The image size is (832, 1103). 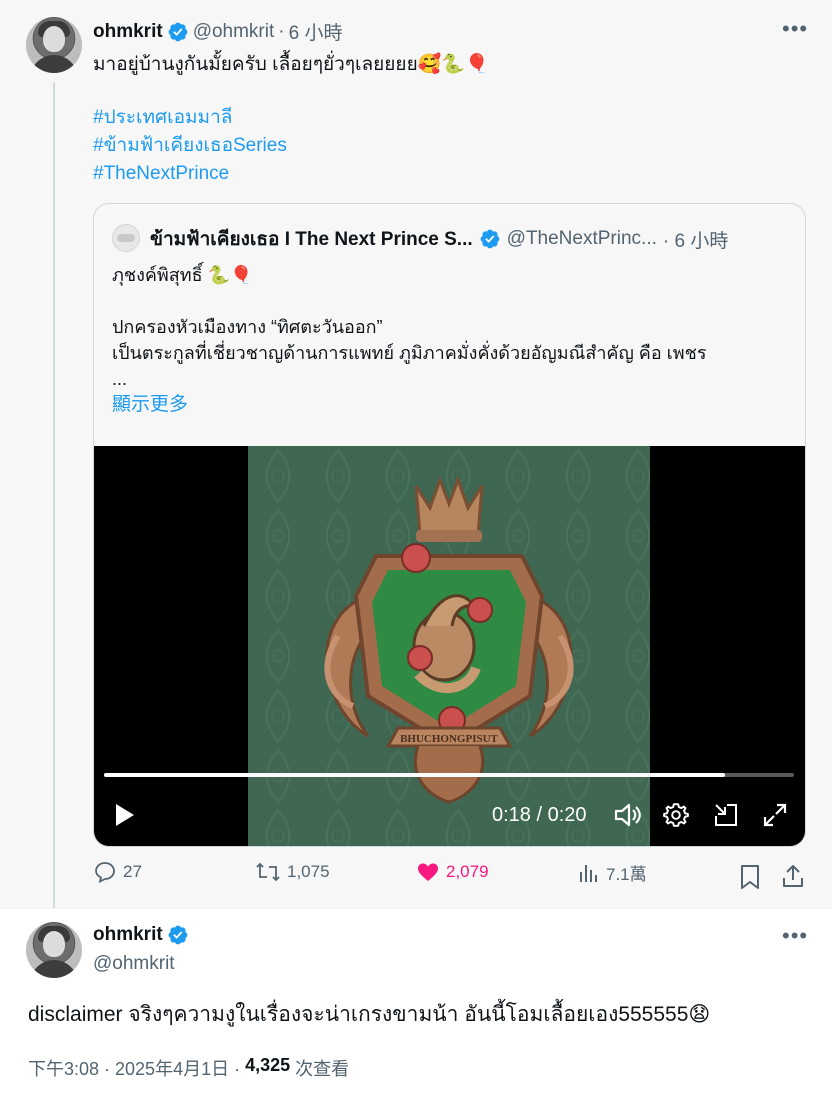 I want to click on reply-count: 27, so click(x=132, y=871).